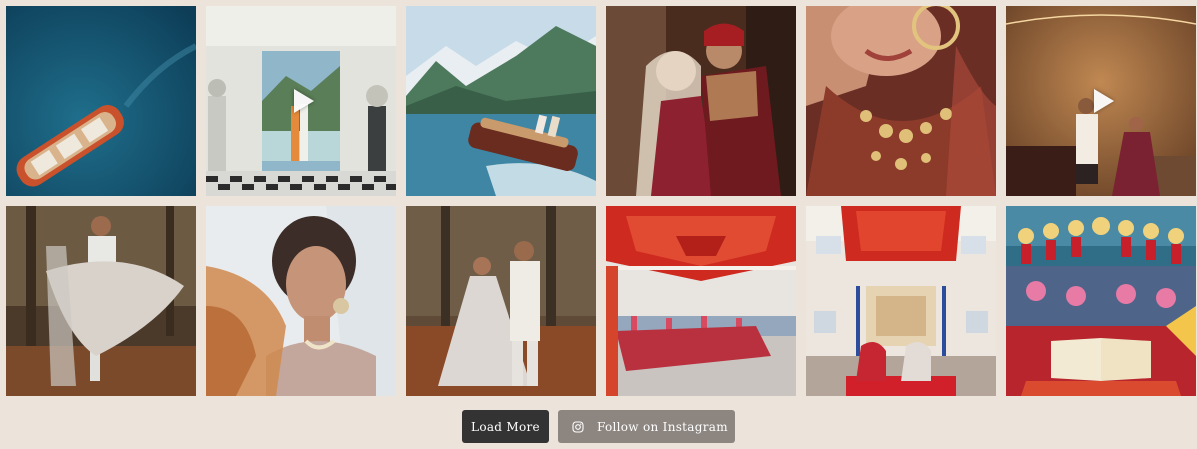 This screenshot has width=1197, height=449. I want to click on load-more-button: Load More, so click(505, 426).